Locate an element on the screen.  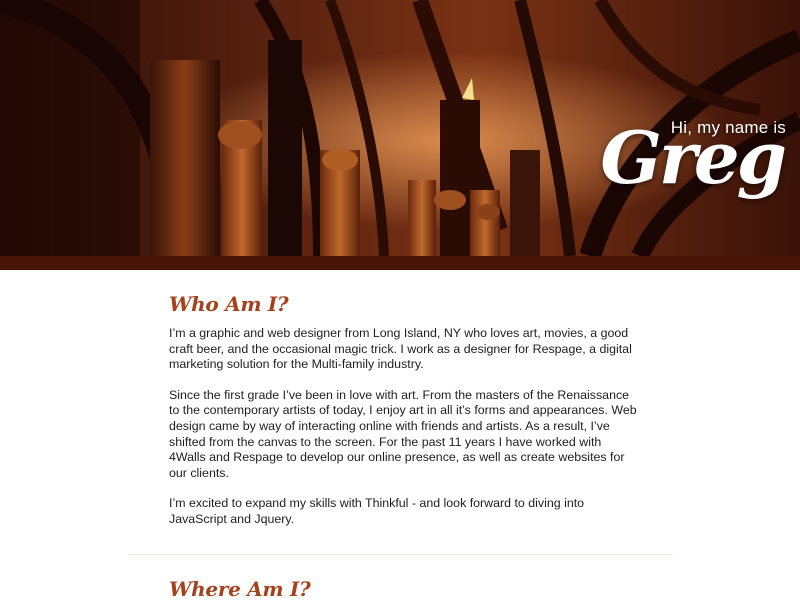
where-title: Where Am I? is located at coordinates (240, 588).